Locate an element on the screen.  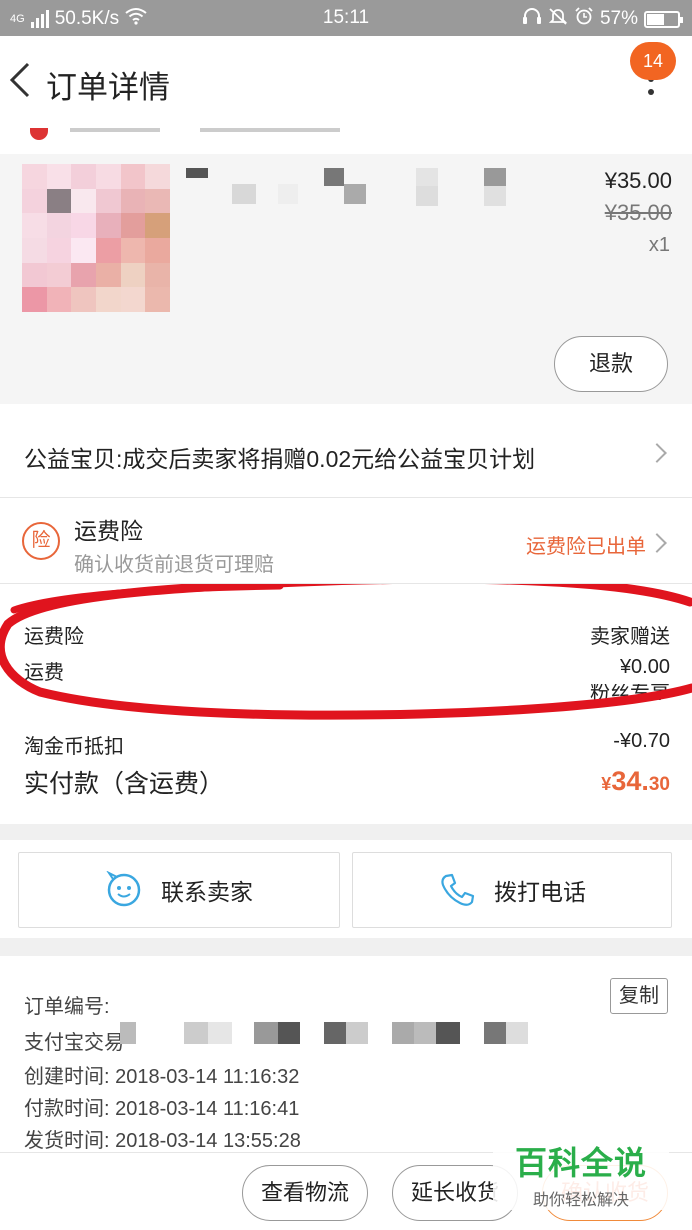
insurance-icon: 险 is located at coordinates (41, 541).